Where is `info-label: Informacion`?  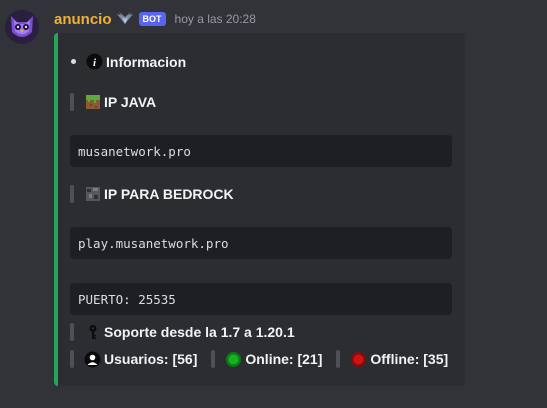 info-label: Informacion is located at coordinates (146, 61).